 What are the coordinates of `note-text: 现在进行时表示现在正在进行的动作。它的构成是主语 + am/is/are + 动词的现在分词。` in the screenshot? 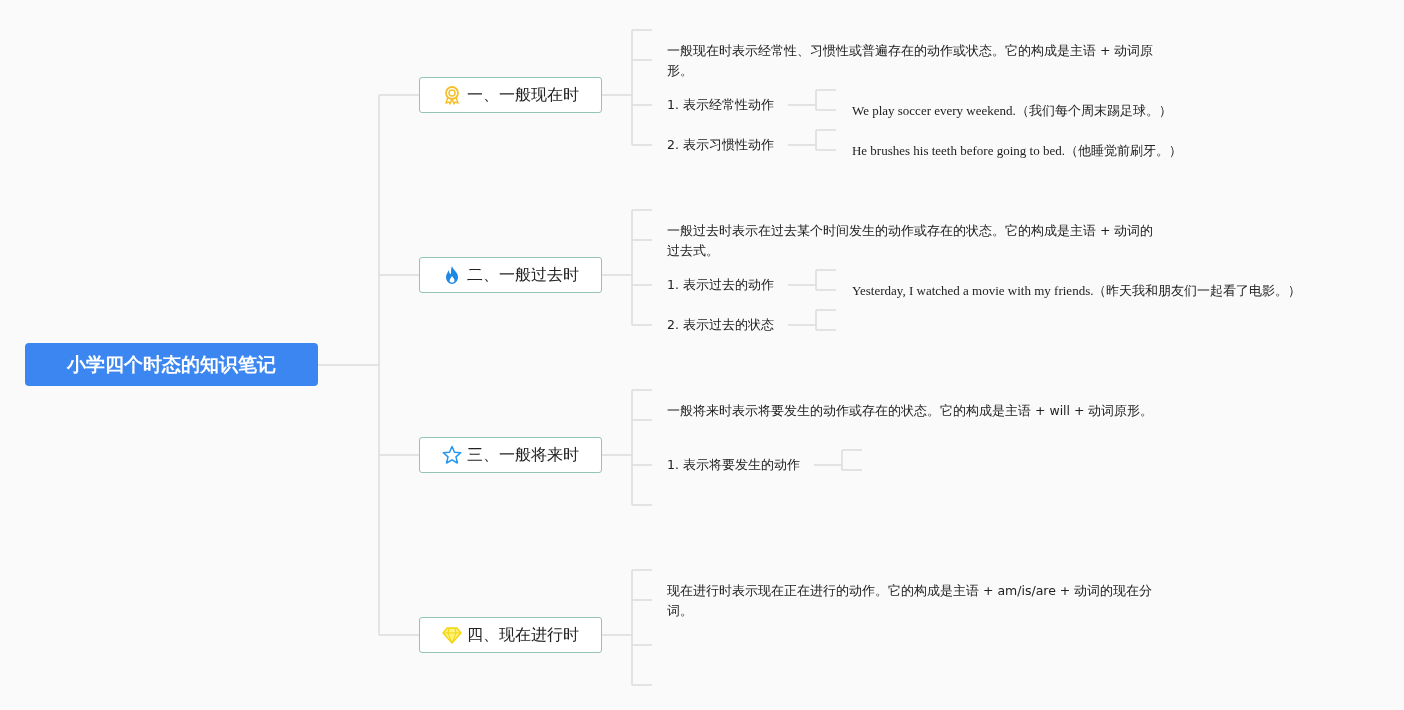 It's located at (910, 601).